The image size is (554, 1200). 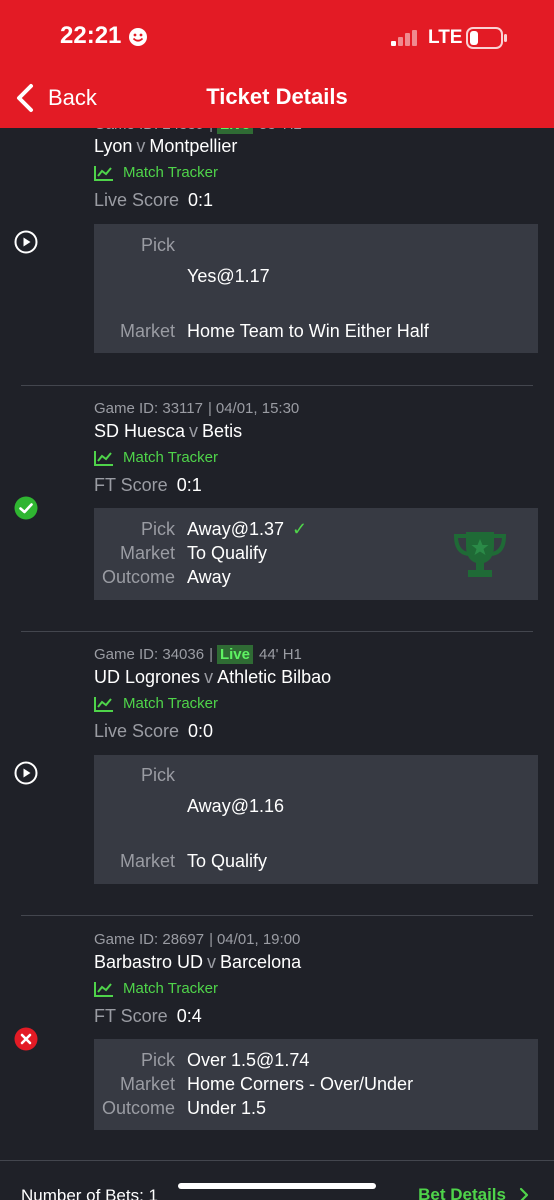 I want to click on match-teams: Barbastro UD v Barcelona, so click(x=197, y=962).